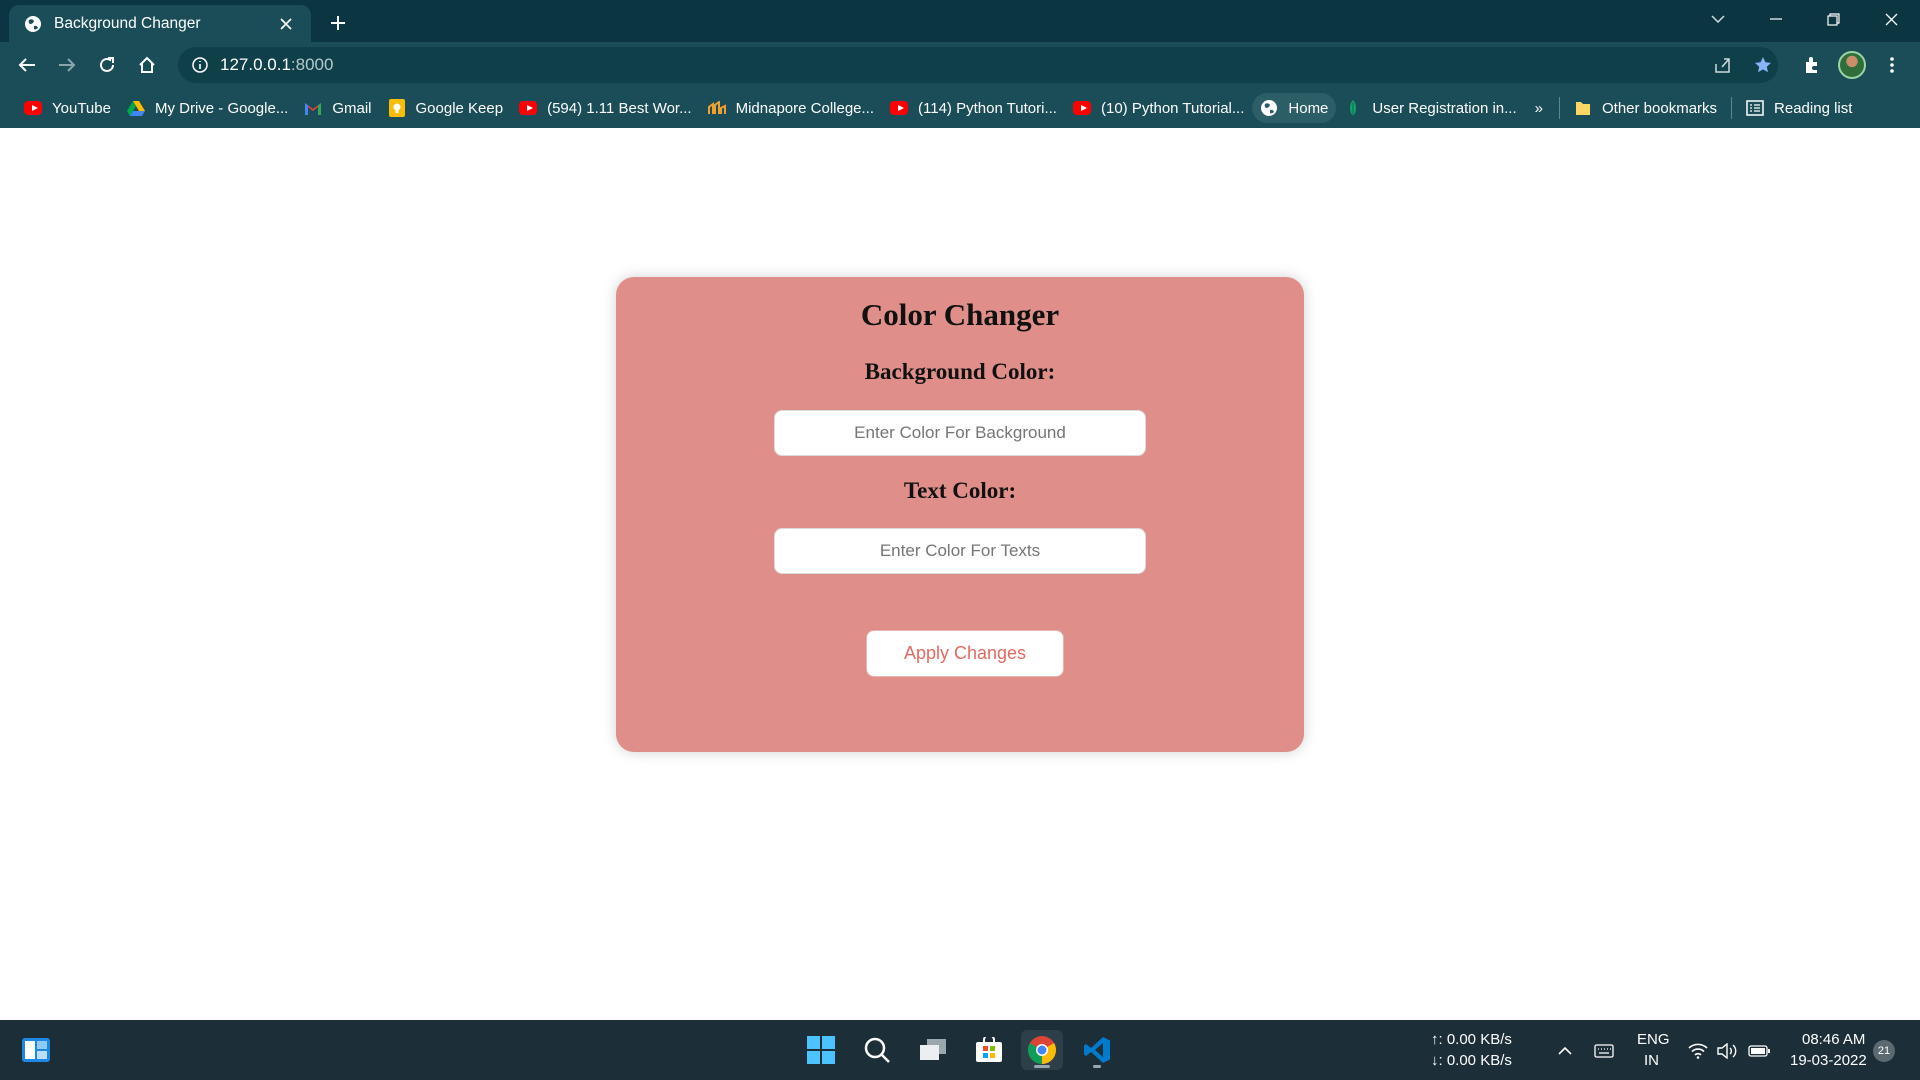  Describe the element at coordinates (1042, 1066) in the screenshot. I see `active-indicator` at that location.